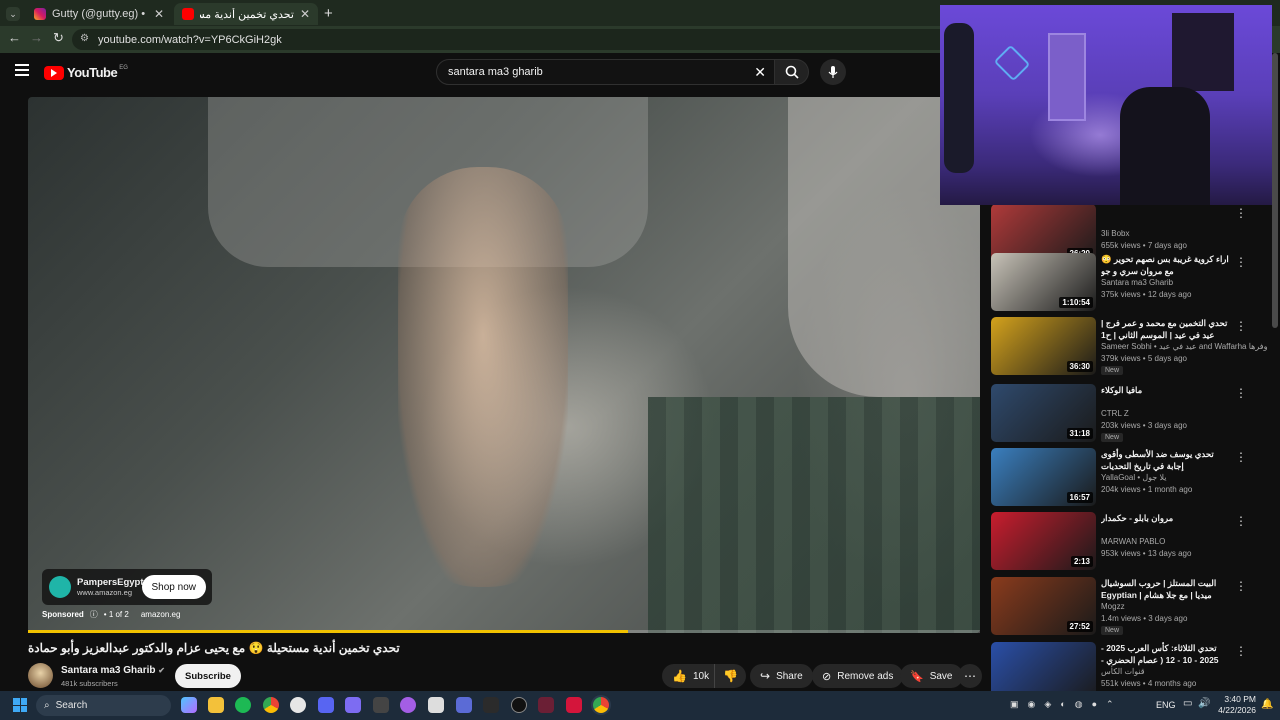 This screenshot has width=1280, height=720. What do you see at coordinates (1043, 346) in the screenshot?
I see `video-thumbnail: 36:30` at bounding box center [1043, 346].